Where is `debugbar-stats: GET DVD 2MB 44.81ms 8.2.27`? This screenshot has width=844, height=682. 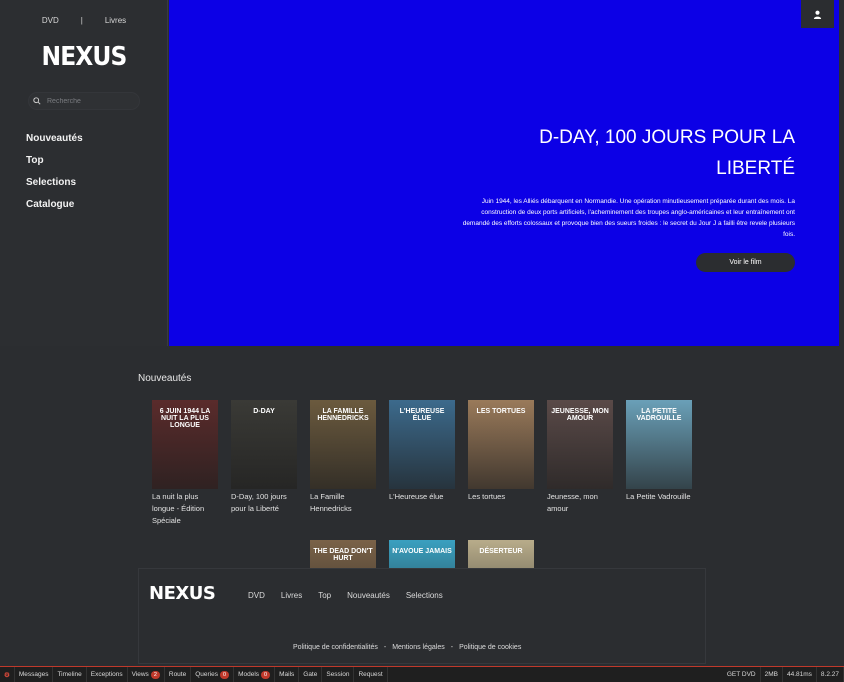 debugbar-stats: GET DVD 2MB 44.81ms 8.2.27 is located at coordinates (783, 674).